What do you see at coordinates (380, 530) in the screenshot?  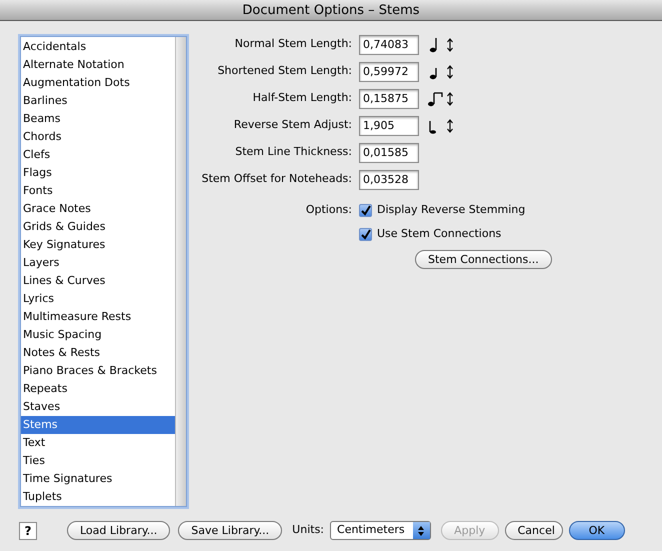 I see `units-dropdown: Centimeters` at bounding box center [380, 530].